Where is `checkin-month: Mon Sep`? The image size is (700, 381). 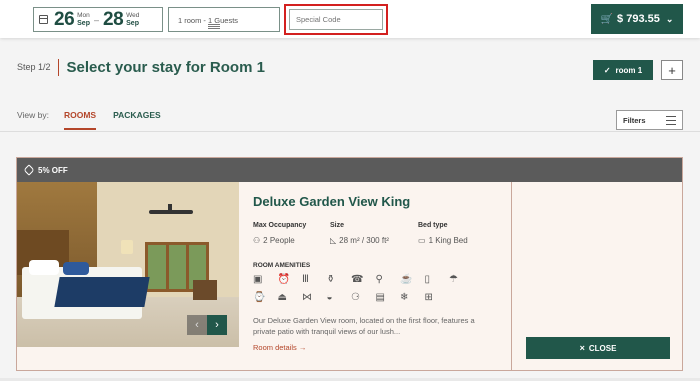 checkin-month: Mon Sep is located at coordinates (83, 20).